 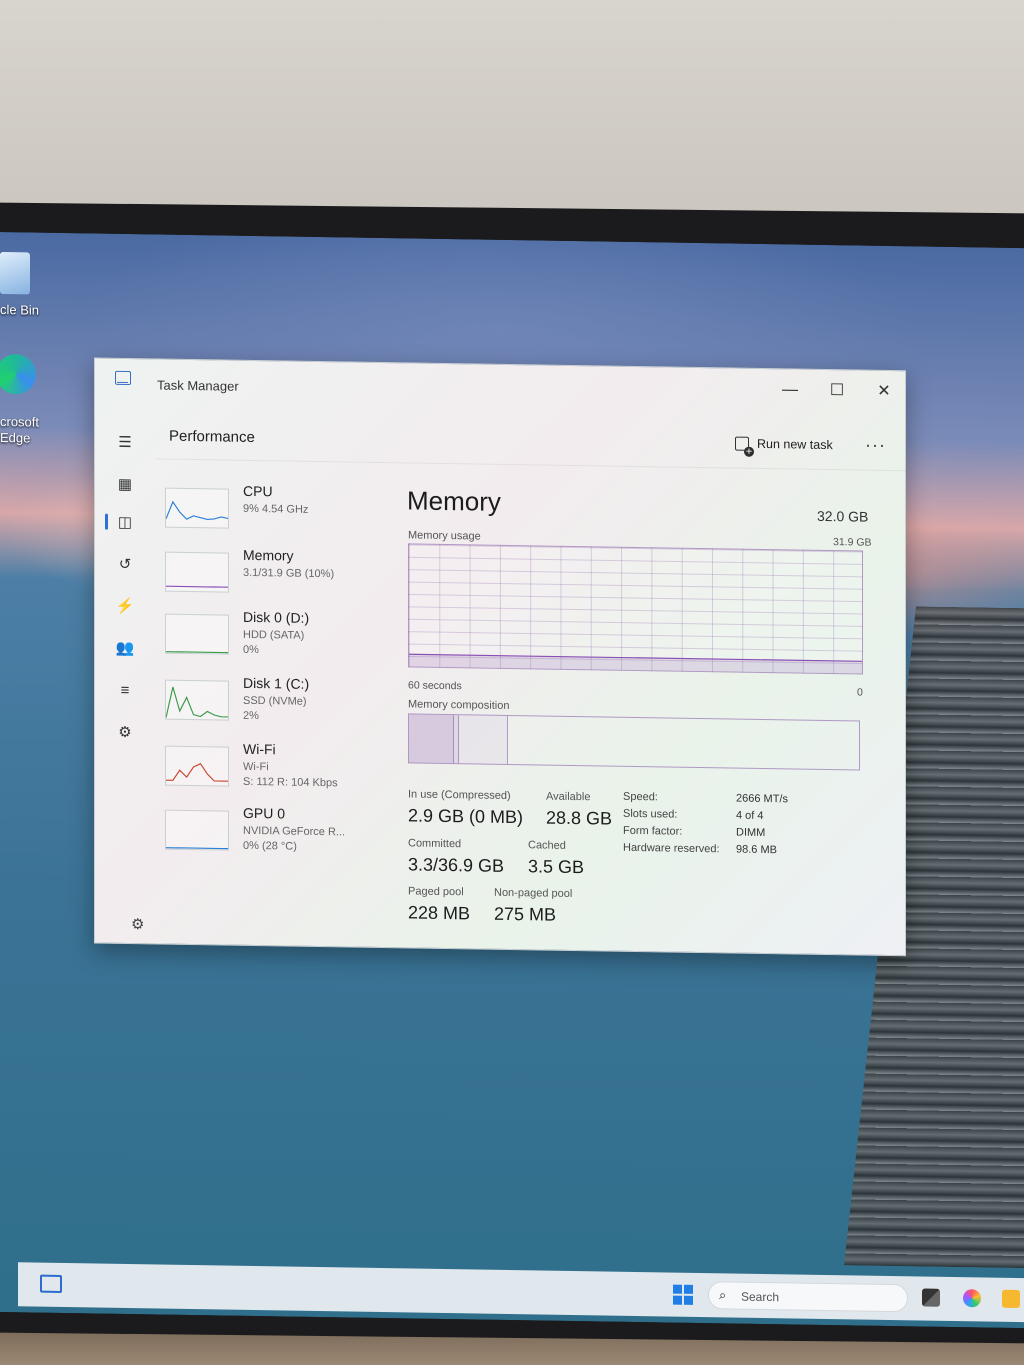 I want to click on device-detail-1: 3.1/31.9 GB (10%), so click(x=289, y=573).